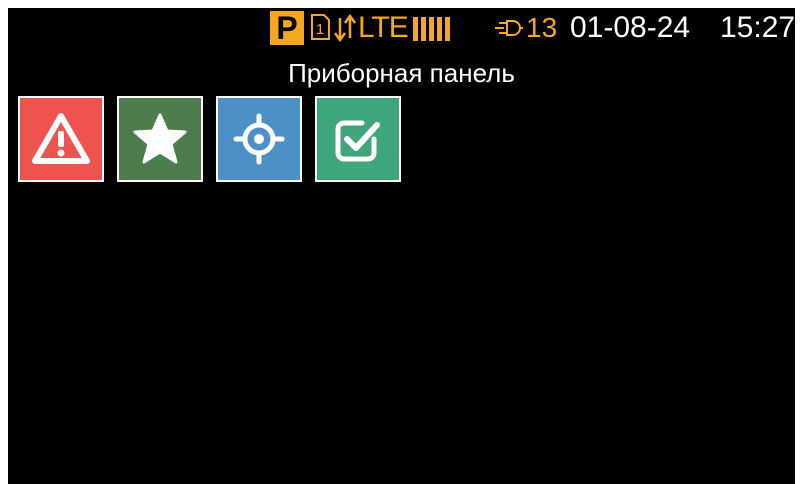 The image size is (803, 484). Describe the element at coordinates (401, 73) in the screenshot. I see `page-title: Приборная панель` at that location.